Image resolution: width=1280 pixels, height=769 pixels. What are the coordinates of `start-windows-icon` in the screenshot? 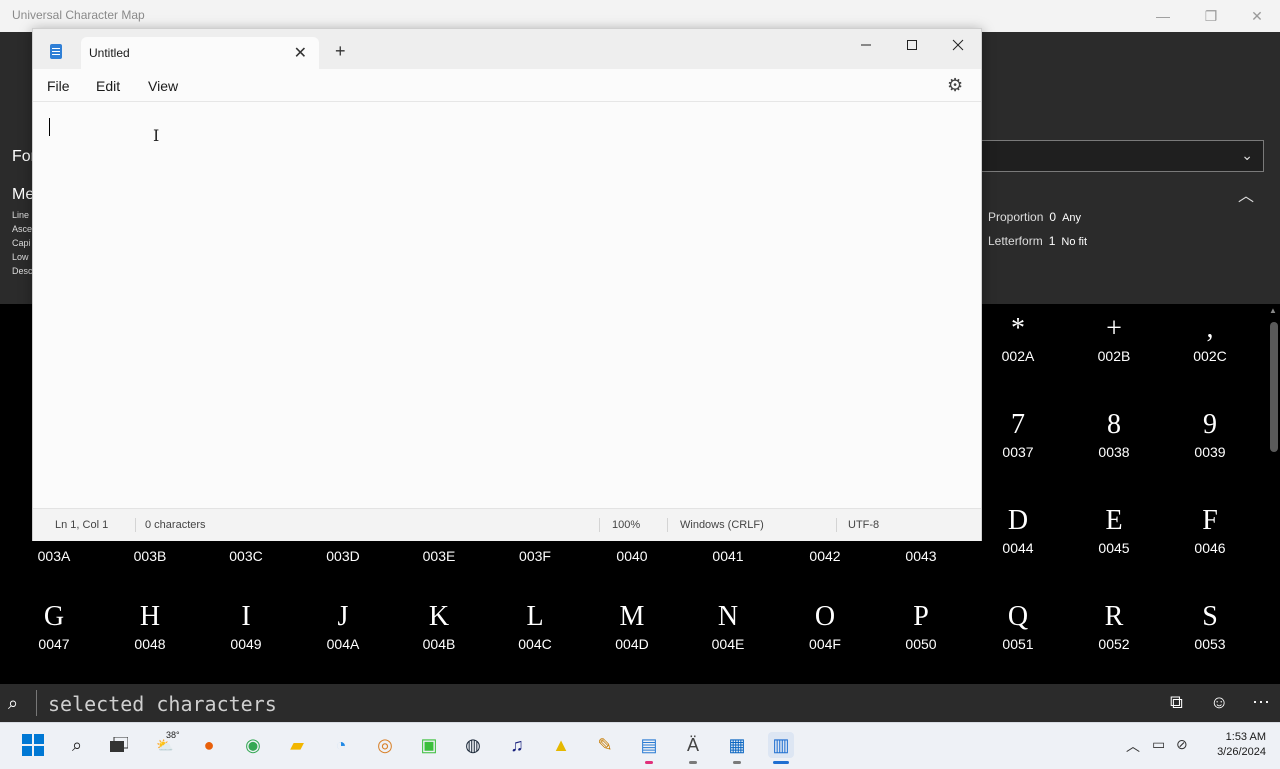 It's located at (33, 745).